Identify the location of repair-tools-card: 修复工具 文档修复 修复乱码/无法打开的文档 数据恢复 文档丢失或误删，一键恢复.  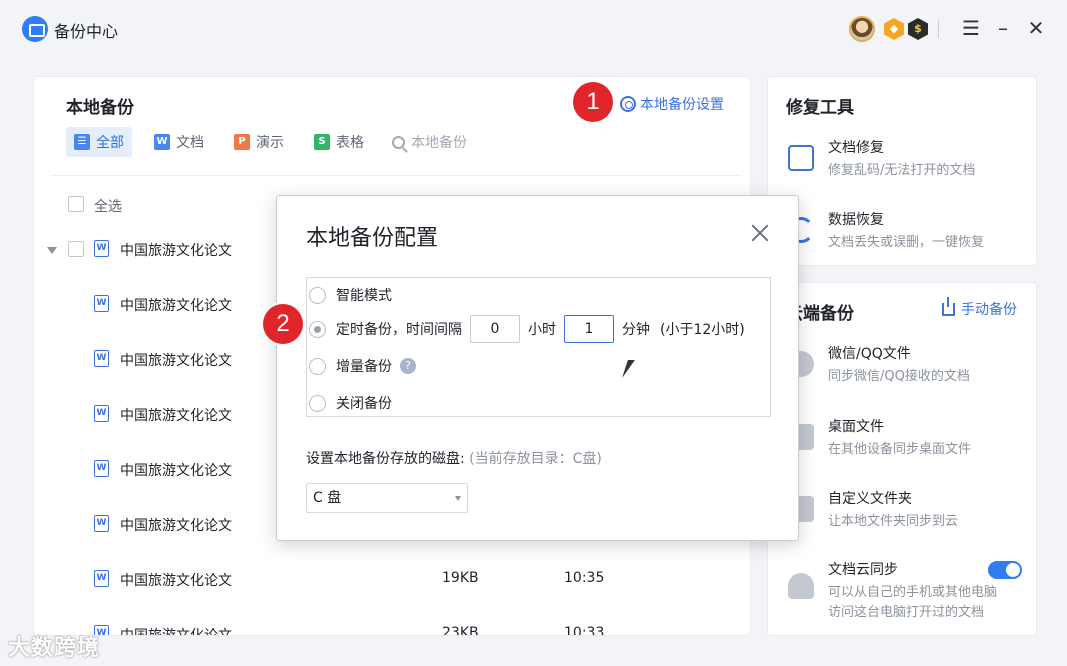
(902, 171).